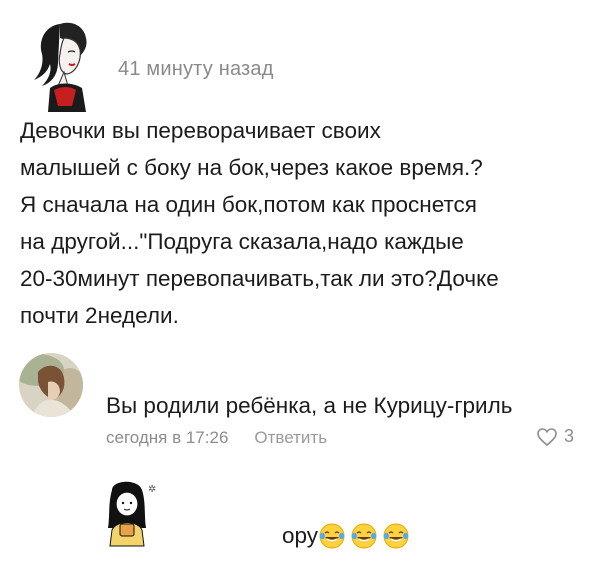 This screenshot has width=600, height=566. What do you see at coordinates (345, 536) in the screenshot?
I see `comment-body: ору` at bounding box center [345, 536].